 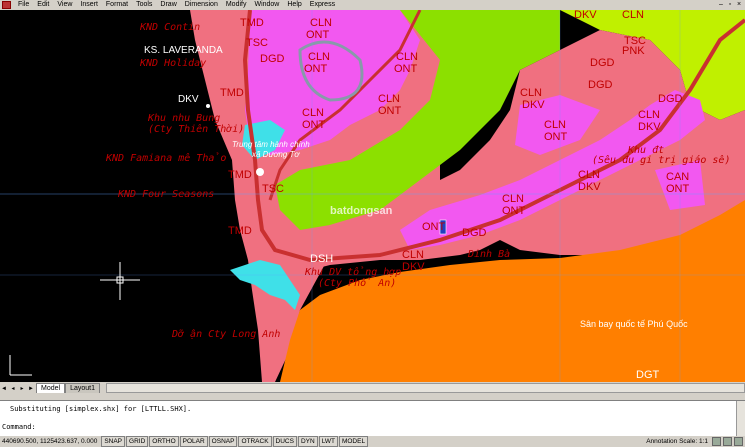 What do you see at coordinates (144, 5) in the screenshot?
I see `menu-tools: Tools` at bounding box center [144, 5].